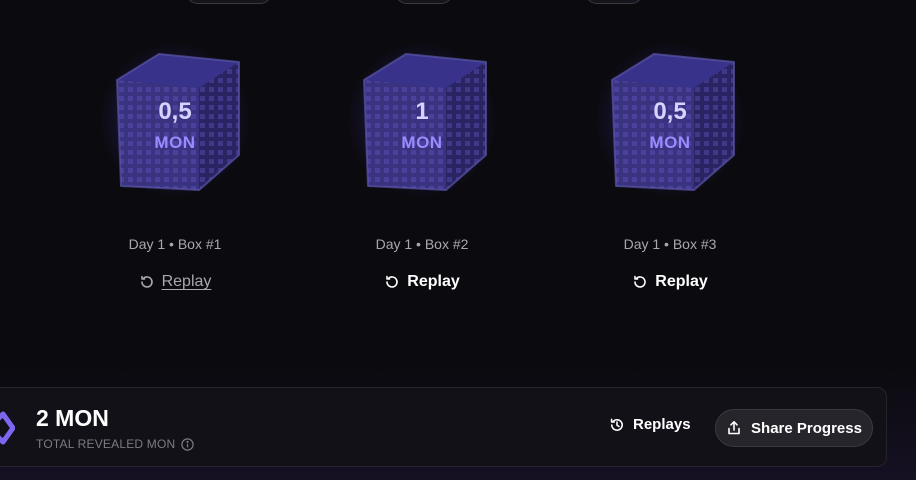 This screenshot has height=480, width=916. Describe the element at coordinates (106, 444) in the screenshot. I see `total-revealed-label-text: TOTAL REVEALED MON` at that location.